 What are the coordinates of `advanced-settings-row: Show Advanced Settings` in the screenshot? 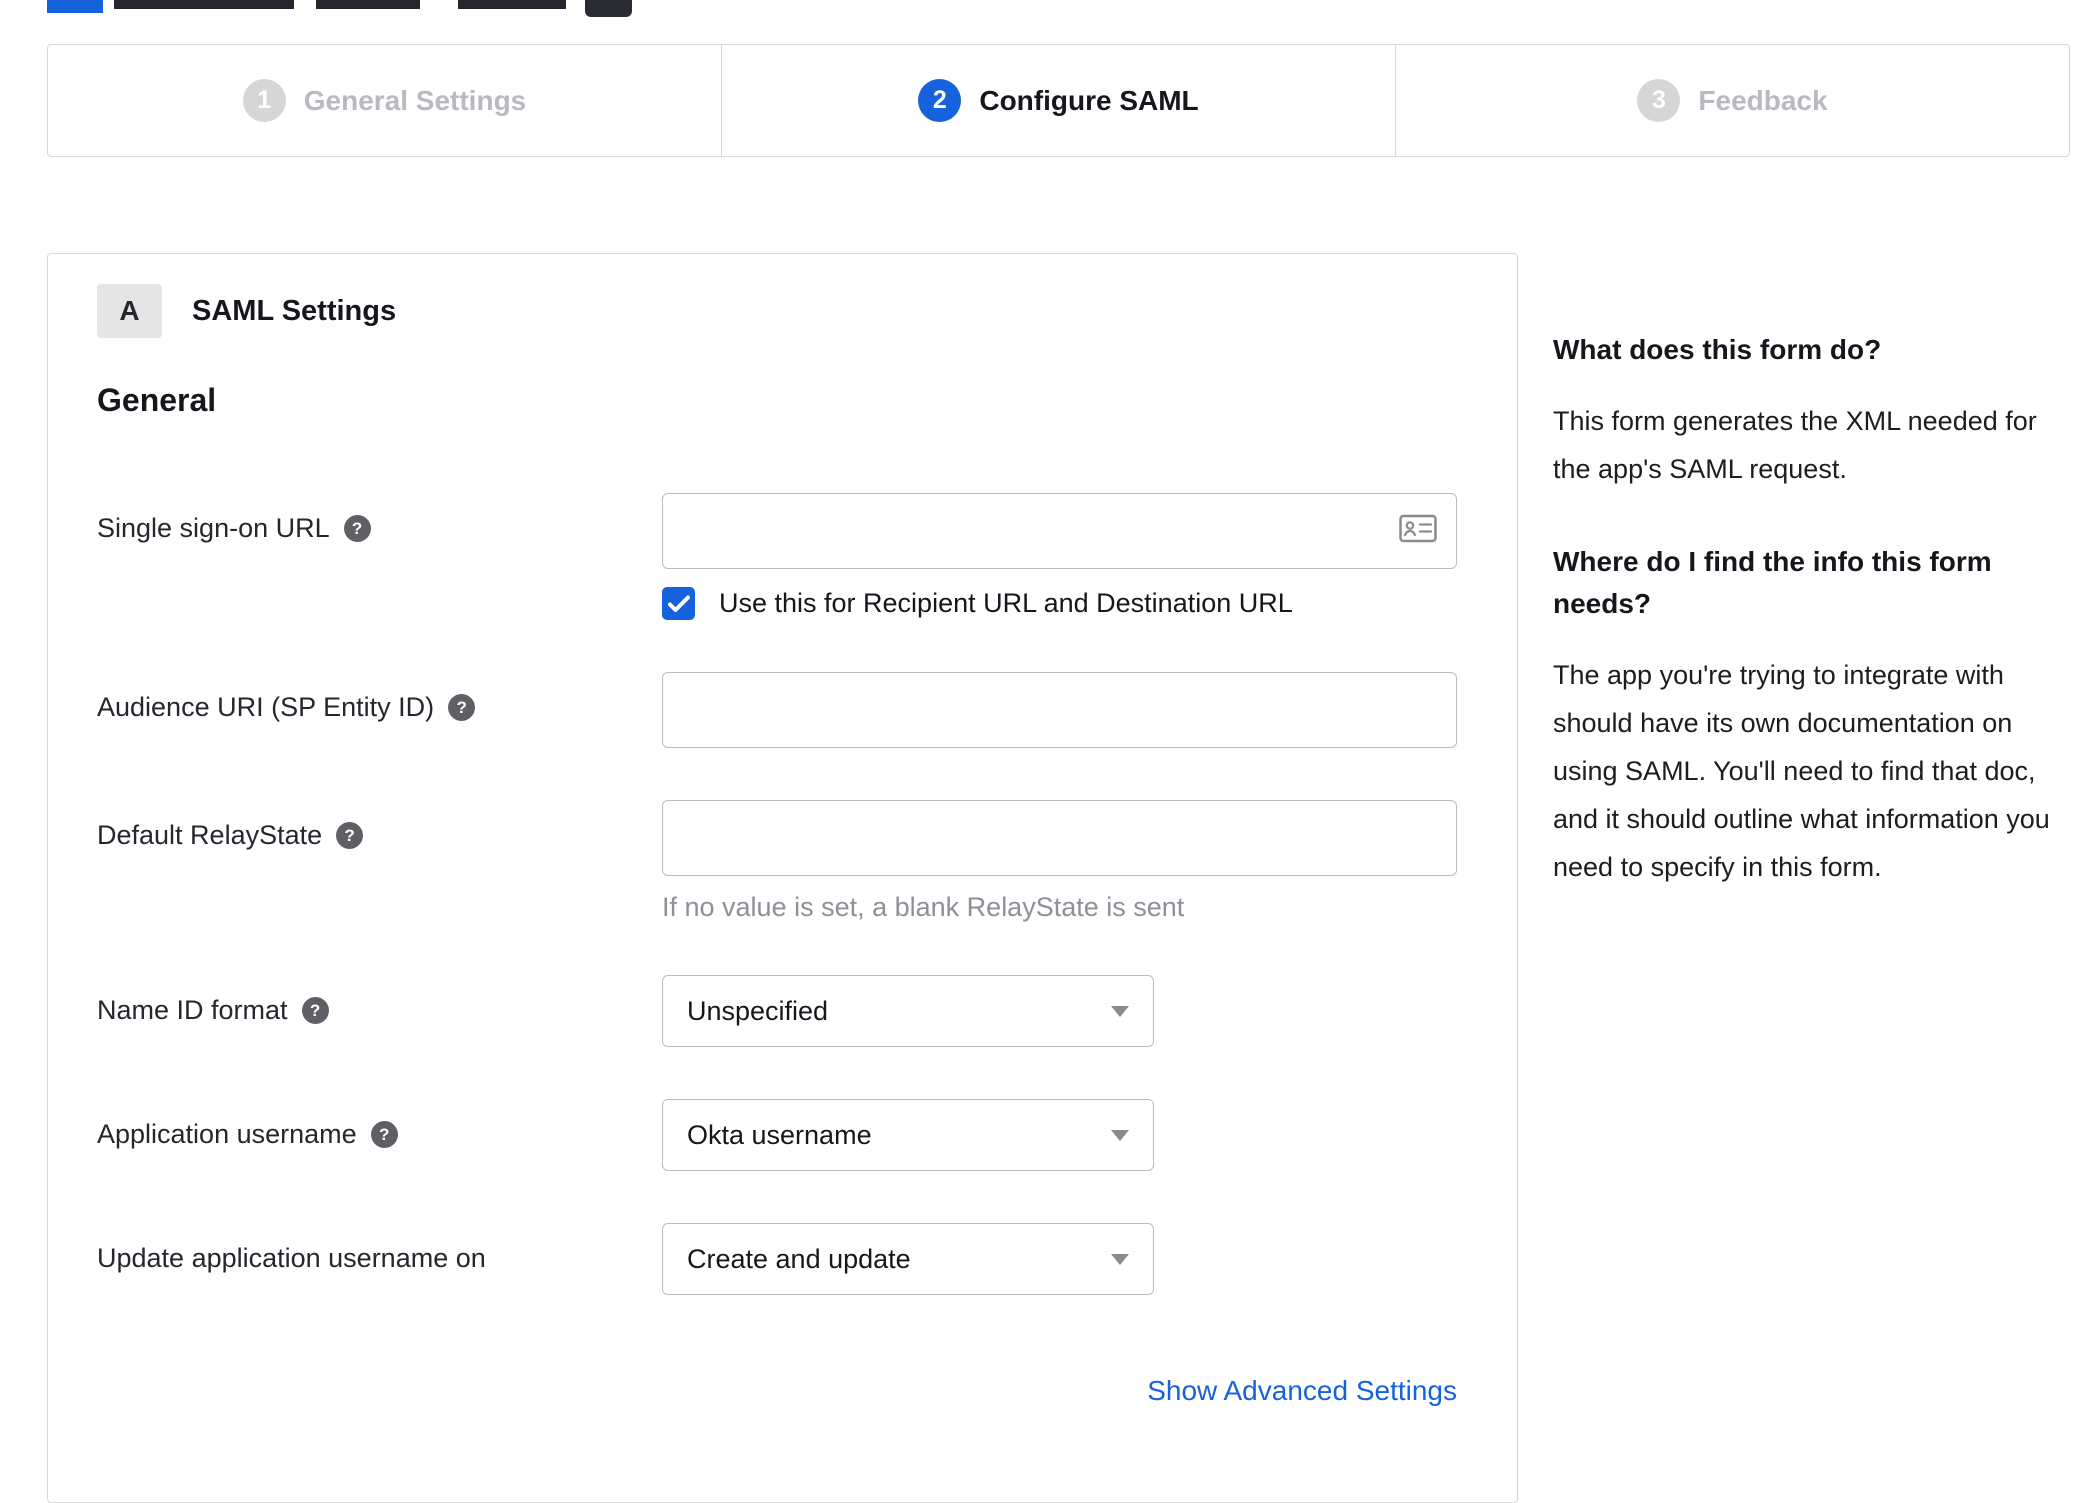 It's located at (1059, 1391).